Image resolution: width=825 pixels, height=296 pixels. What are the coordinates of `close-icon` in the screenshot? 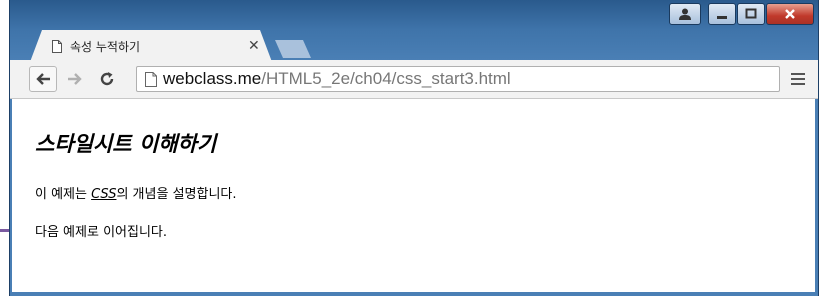 It's located at (790, 14).